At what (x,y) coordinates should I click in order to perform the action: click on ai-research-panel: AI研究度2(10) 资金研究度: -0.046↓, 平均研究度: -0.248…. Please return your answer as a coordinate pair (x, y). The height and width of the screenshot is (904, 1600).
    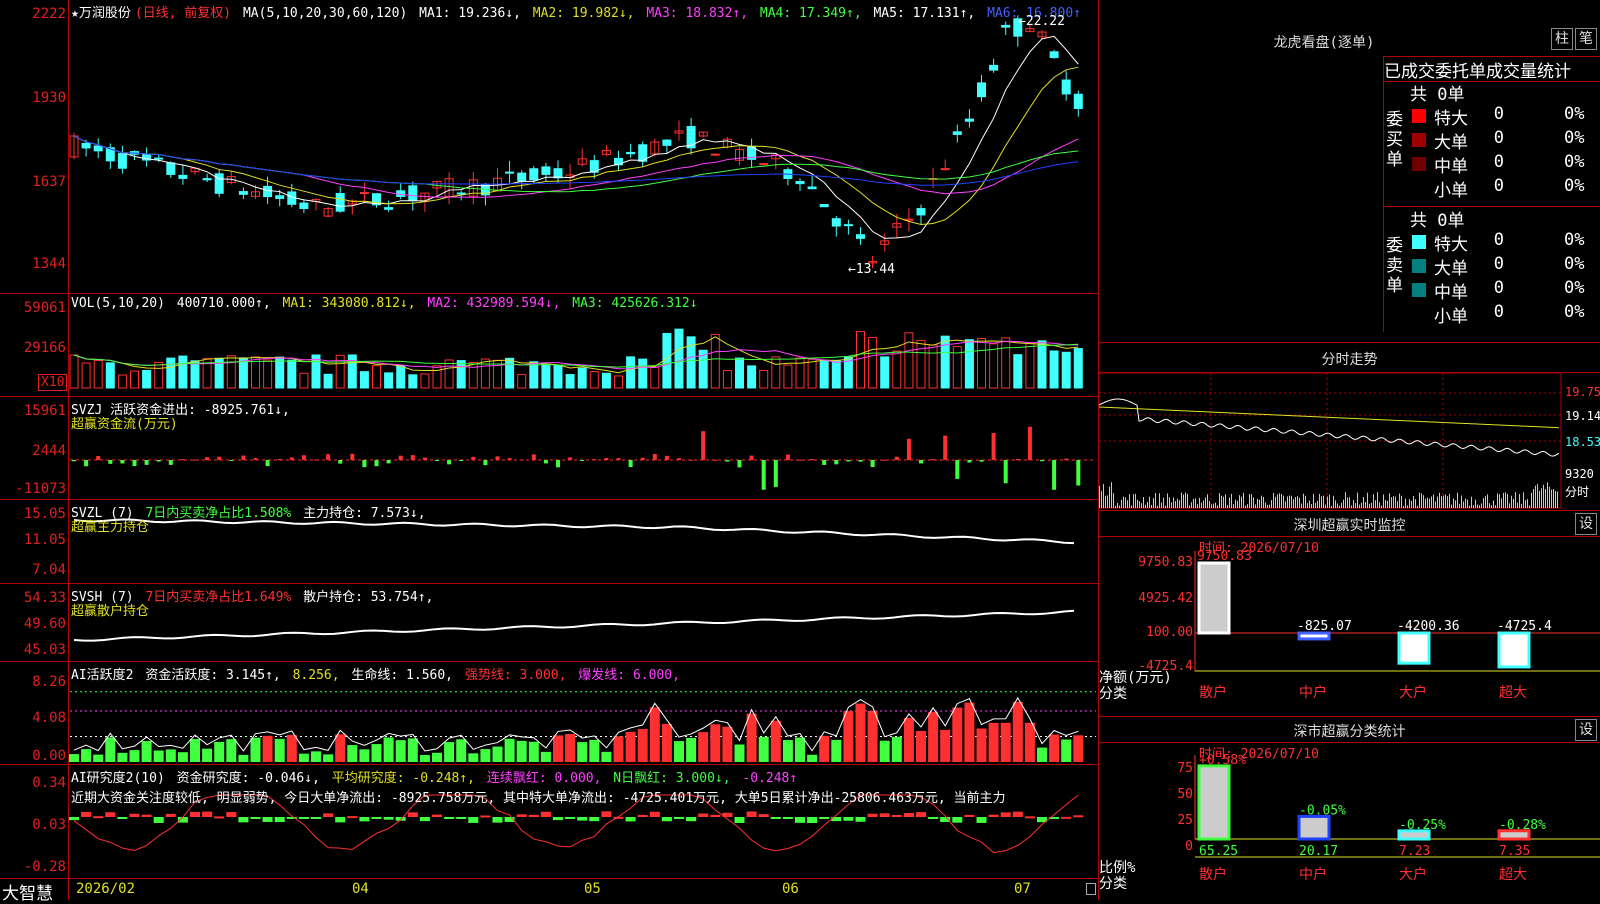
    Looking at the image, I should click on (549, 821).